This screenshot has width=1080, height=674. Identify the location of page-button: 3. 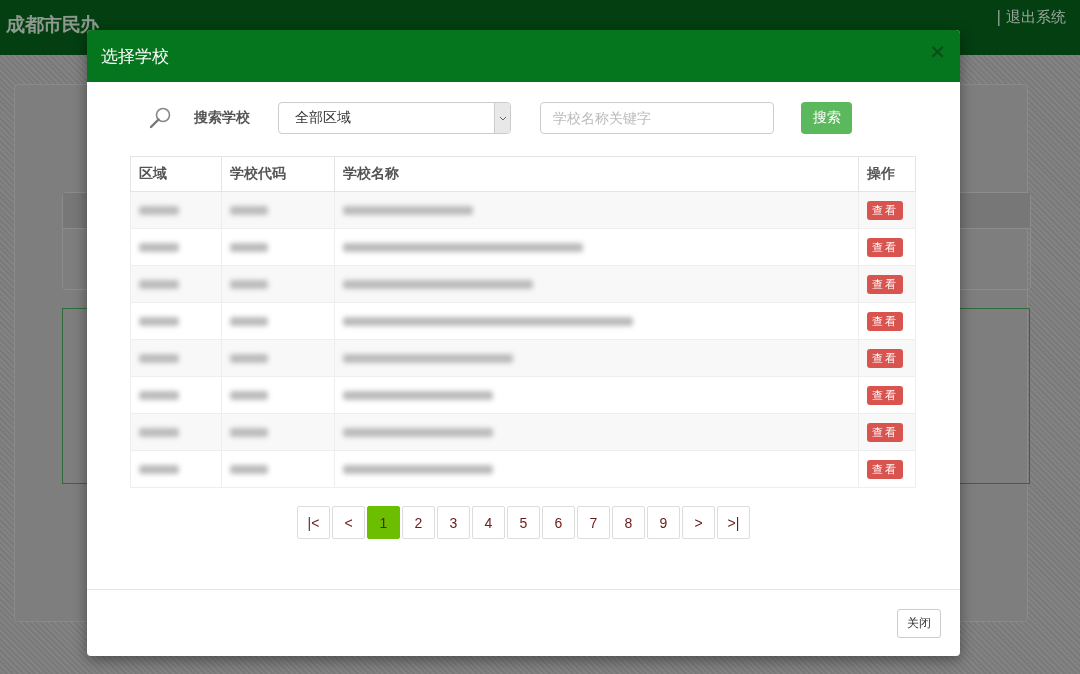
(453, 522).